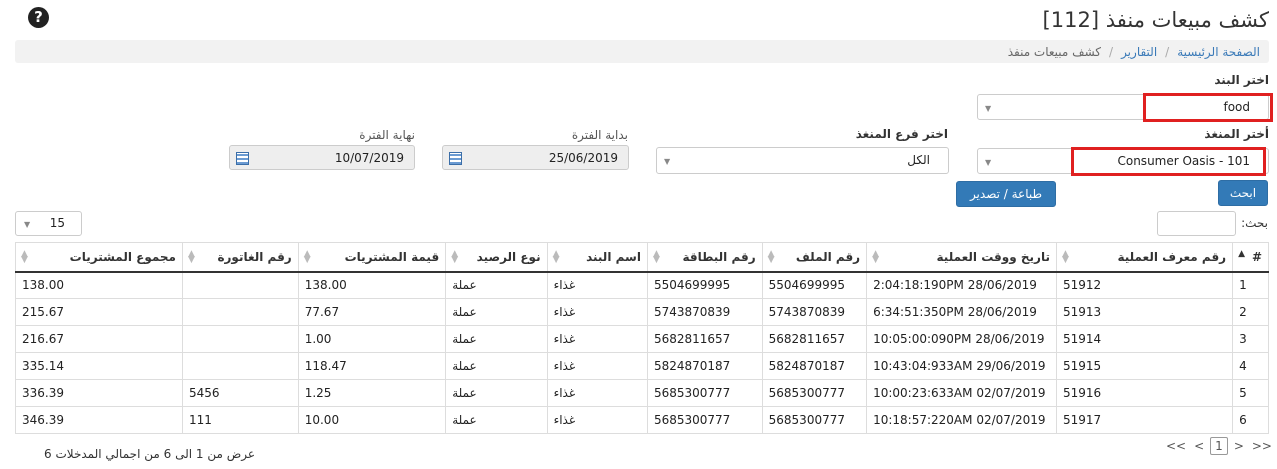 The image size is (1277, 469). Describe the element at coordinates (535, 157) in the screenshot. I see `start-date-input: 25/06/2019` at that location.